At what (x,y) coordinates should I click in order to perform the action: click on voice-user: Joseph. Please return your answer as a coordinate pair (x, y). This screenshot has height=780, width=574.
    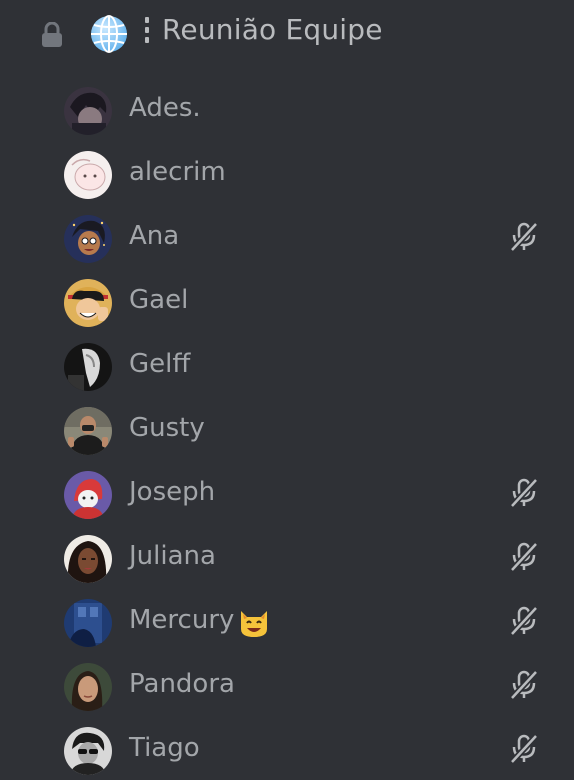
    Looking at the image, I should click on (287, 494).